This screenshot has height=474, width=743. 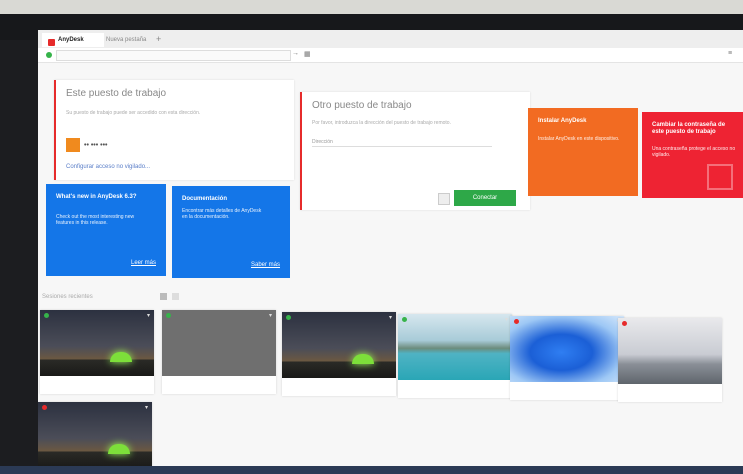 I want to click on connect-button: Conectar, so click(x=485, y=198).